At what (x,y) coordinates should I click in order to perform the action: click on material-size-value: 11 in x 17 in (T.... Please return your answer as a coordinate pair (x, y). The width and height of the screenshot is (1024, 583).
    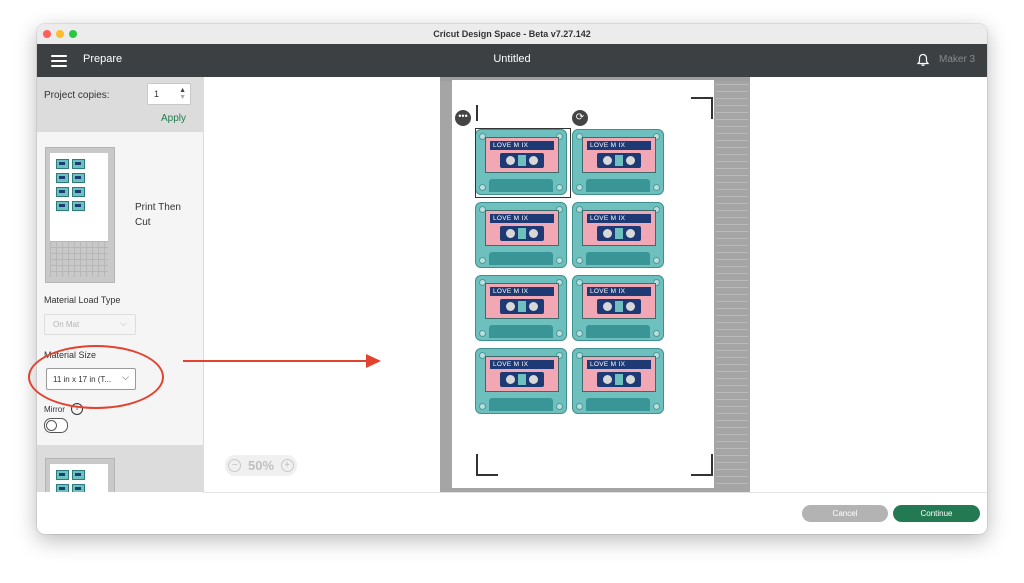
    Looking at the image, I should click on (82, 379).